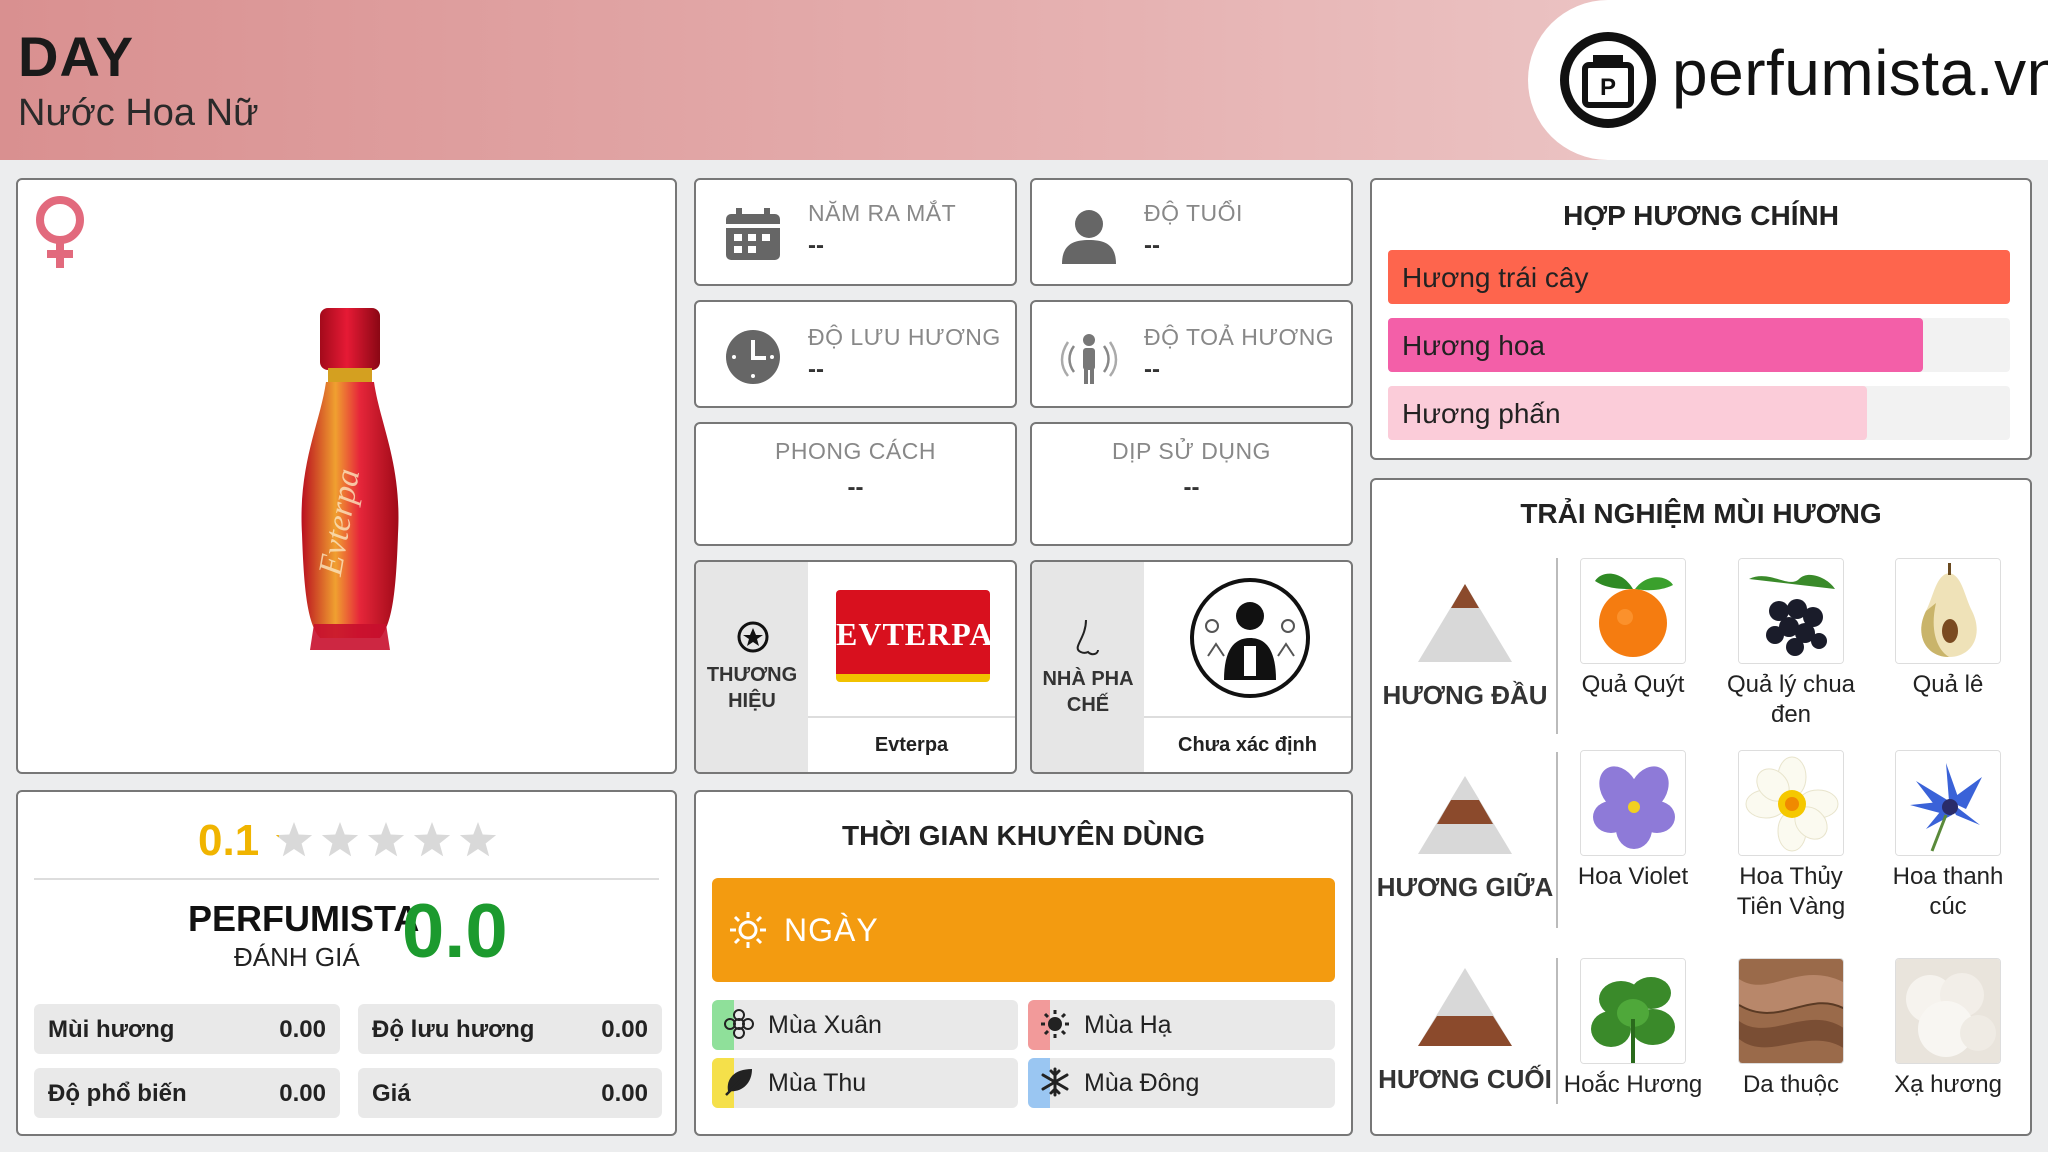 Image resolution: width=2048 pixels, height=1152 pixels. Describe the element at coordinates (1181, 1025) in the screenshot. I see `season-summer: Mùa Hạ` at that location.